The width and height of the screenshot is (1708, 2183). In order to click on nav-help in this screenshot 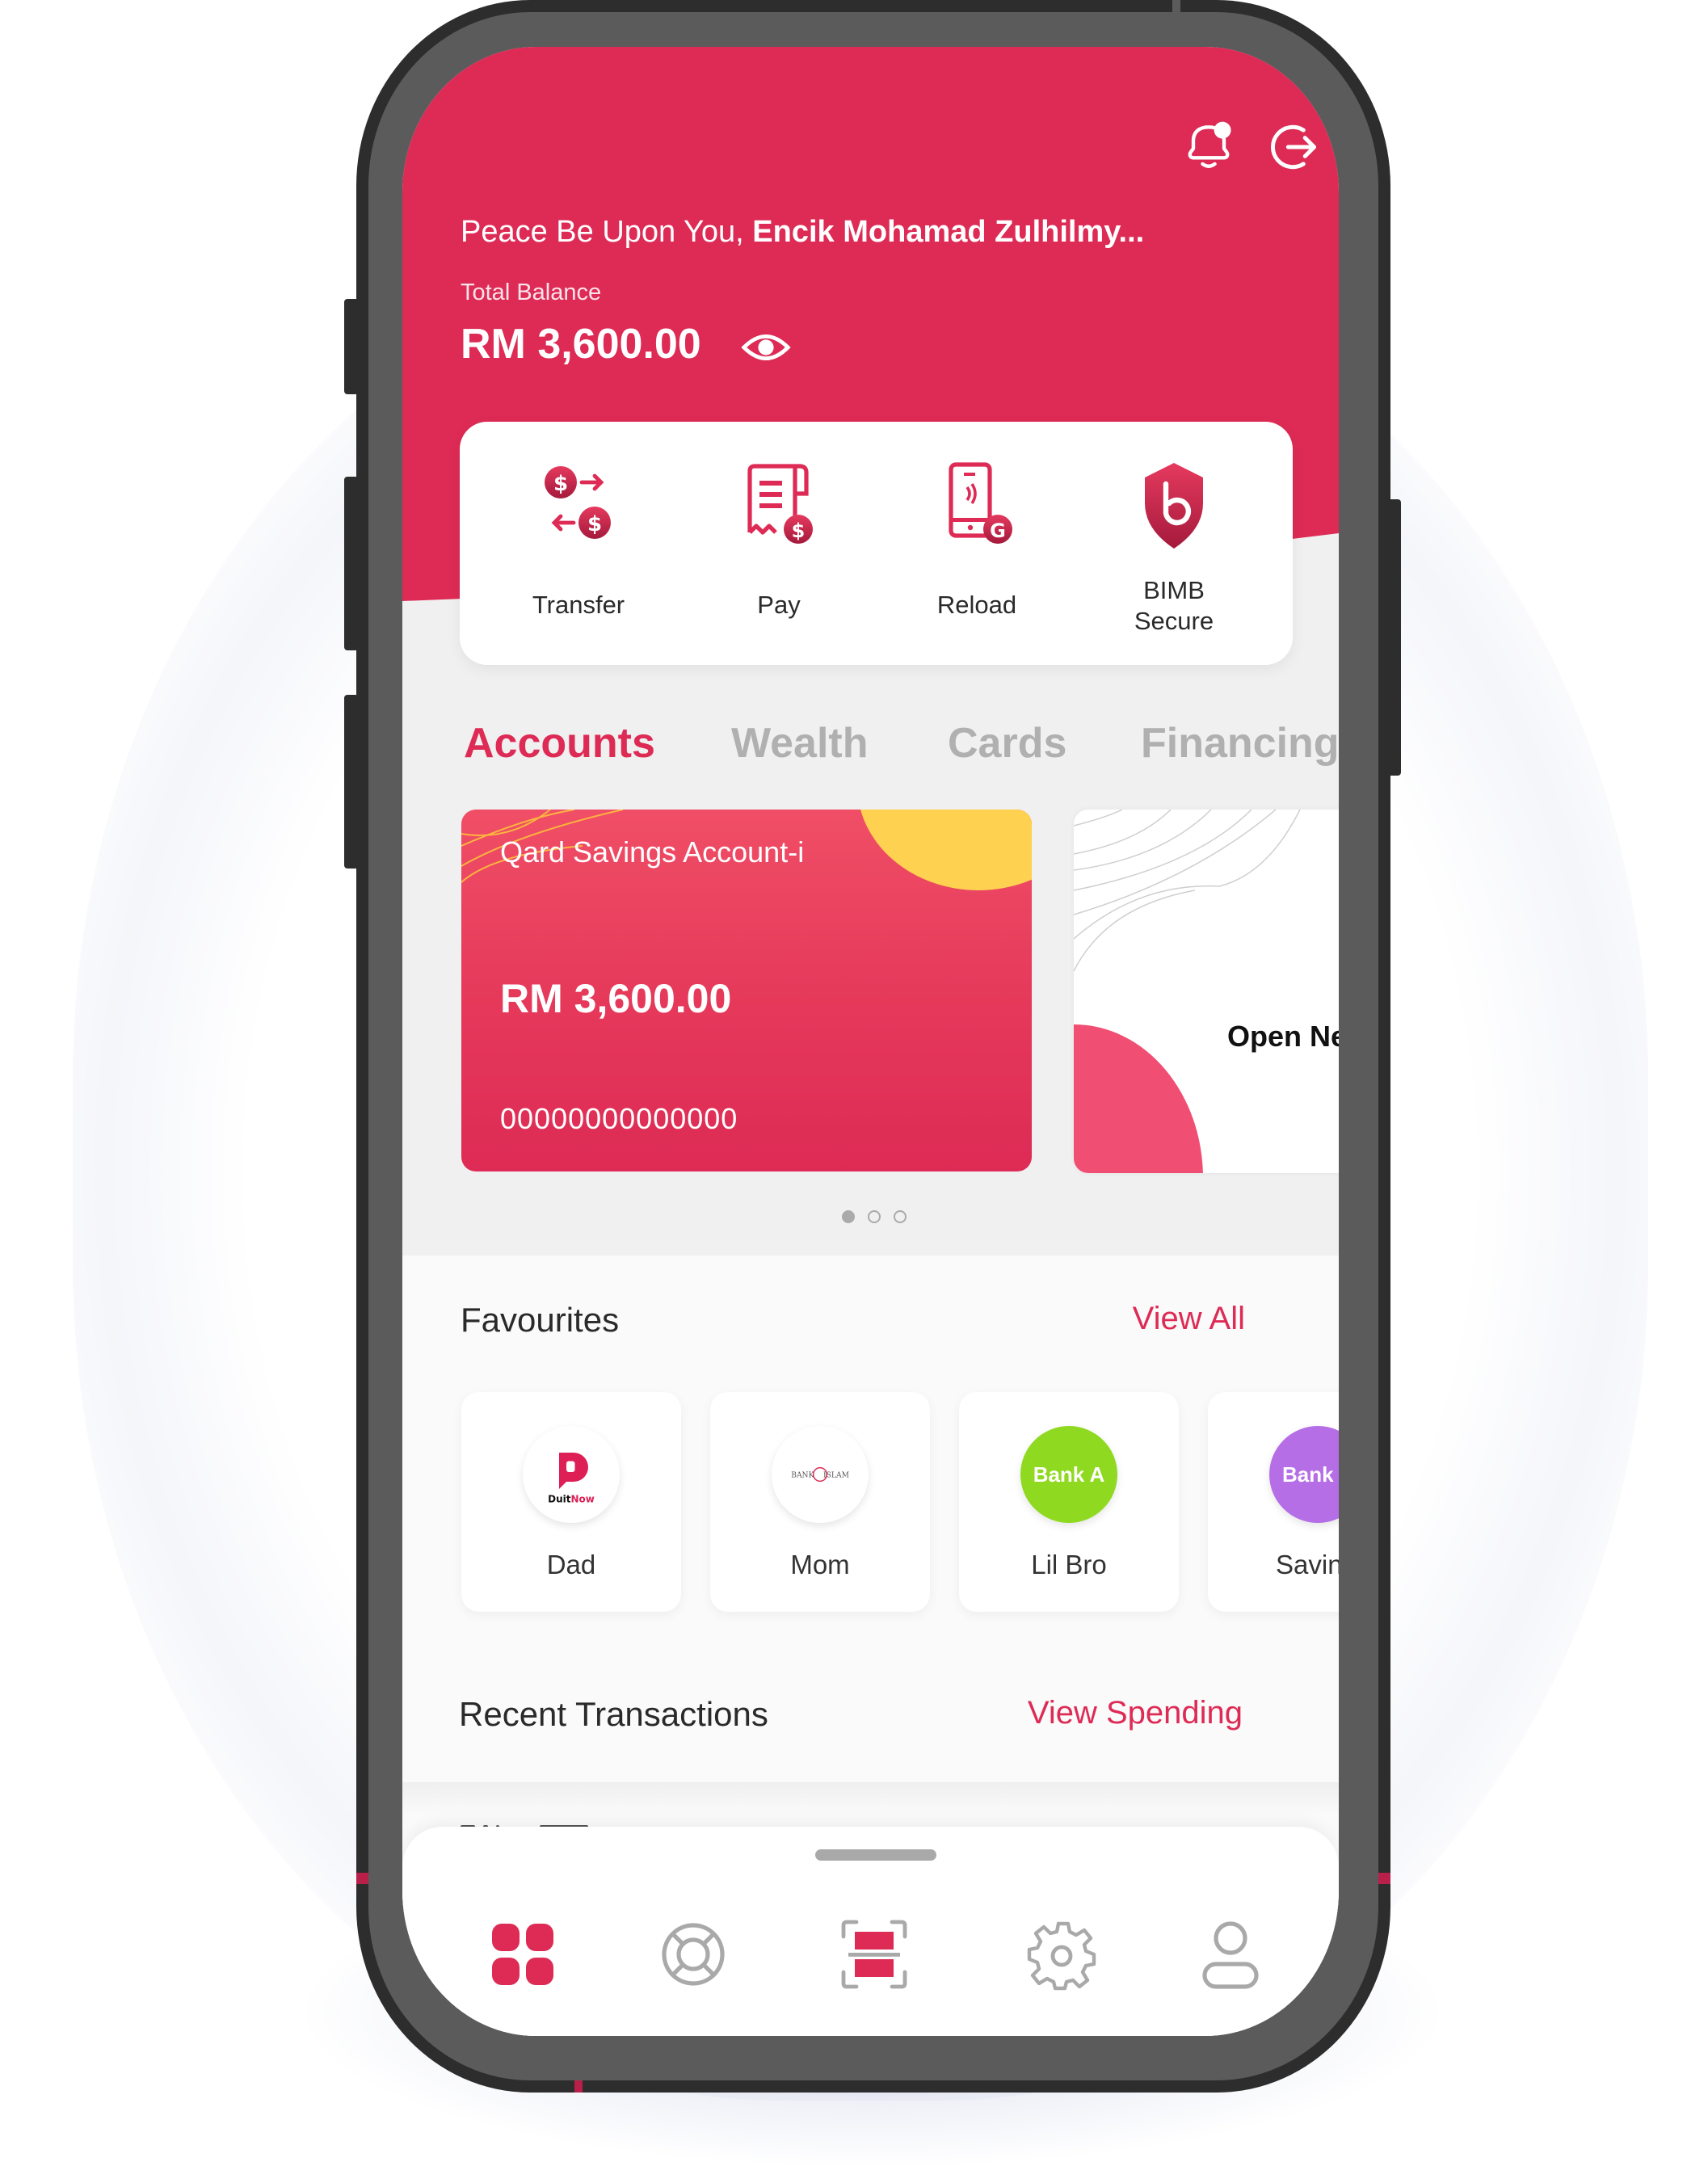, I will do `click(693, 1954)`.